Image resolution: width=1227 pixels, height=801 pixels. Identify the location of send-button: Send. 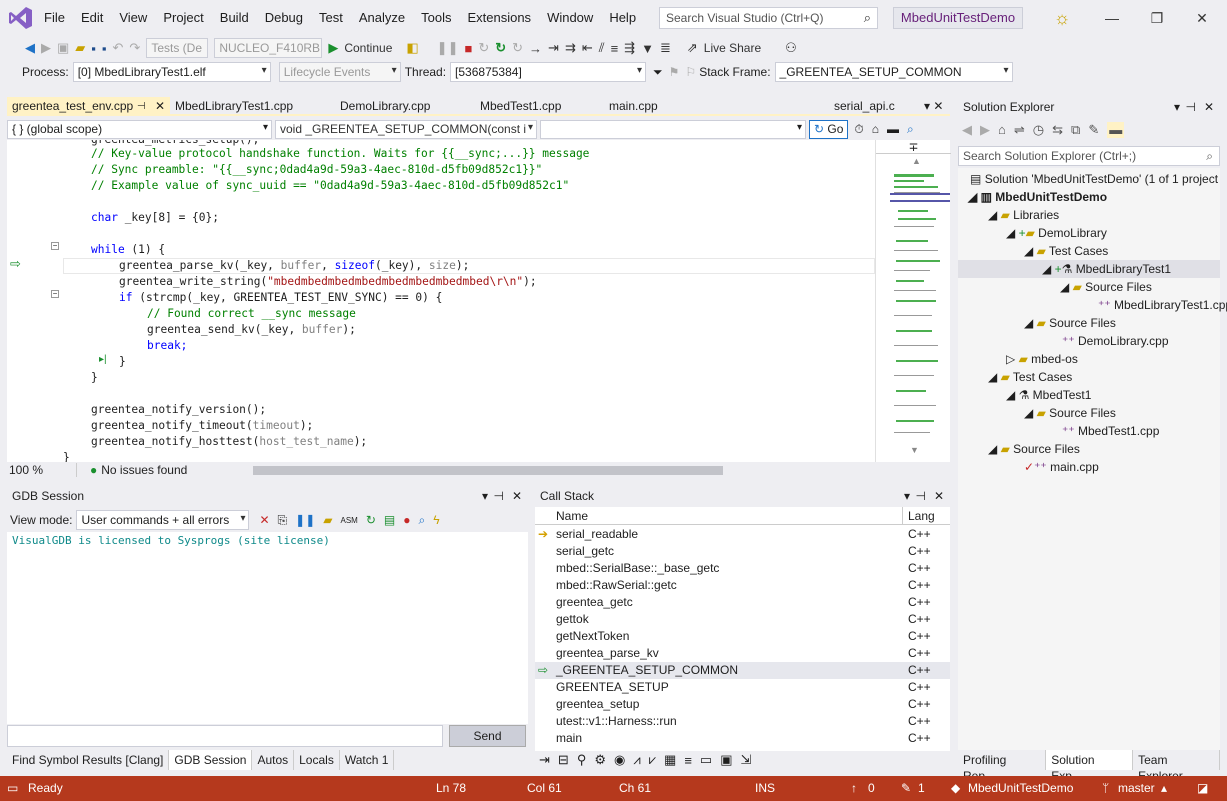
(487, 736).